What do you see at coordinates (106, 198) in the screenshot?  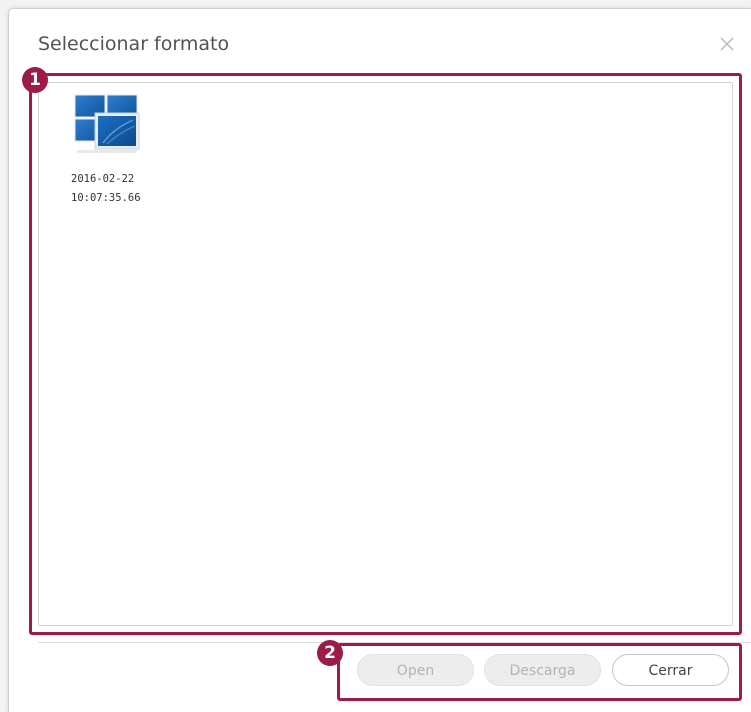 I see `file-time: 10:07:35.66` at bounding box center [106, 198].